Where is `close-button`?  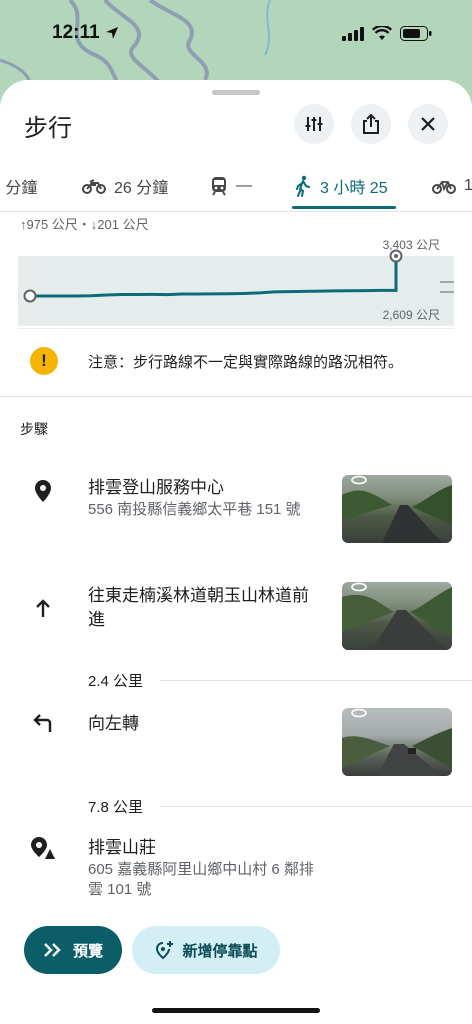 close-button is located at coordinates (428, 124).